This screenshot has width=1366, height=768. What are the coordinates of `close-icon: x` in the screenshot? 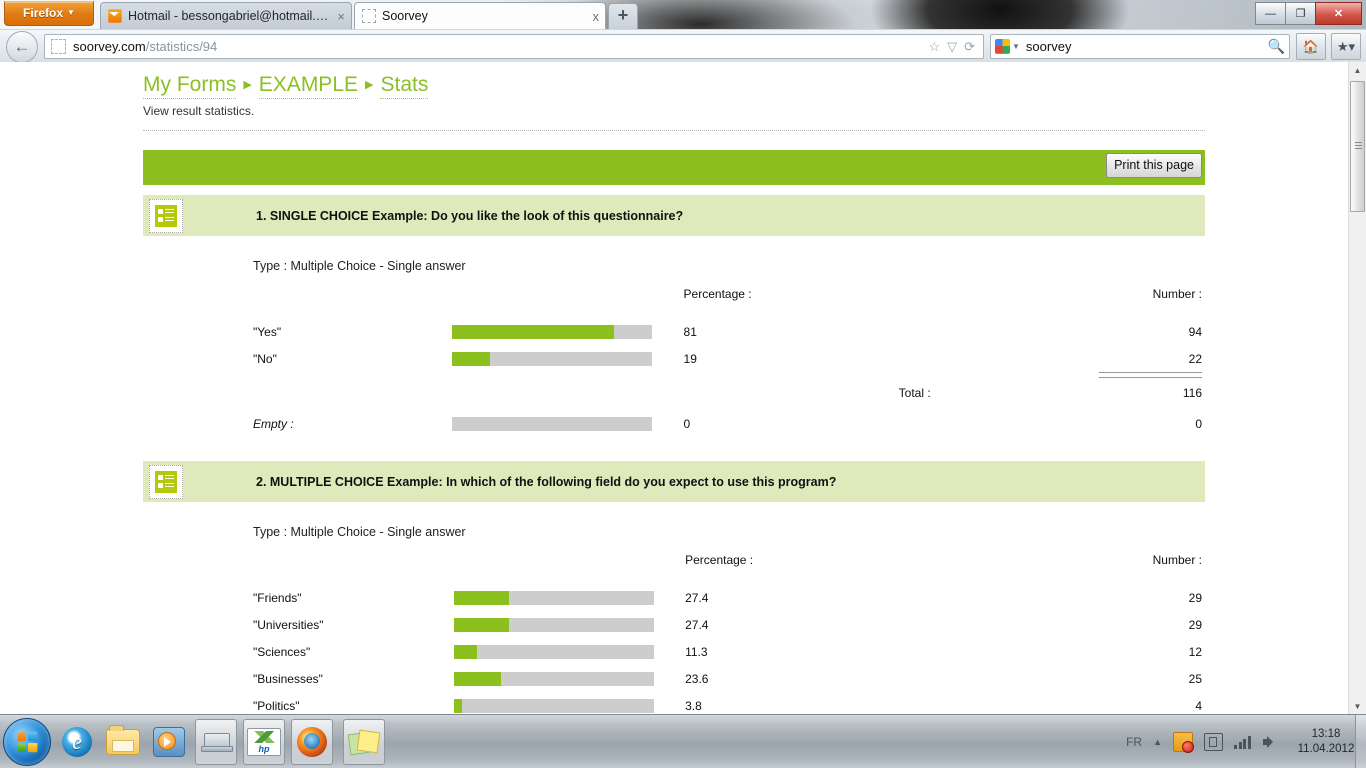 It's located at (596, 16).